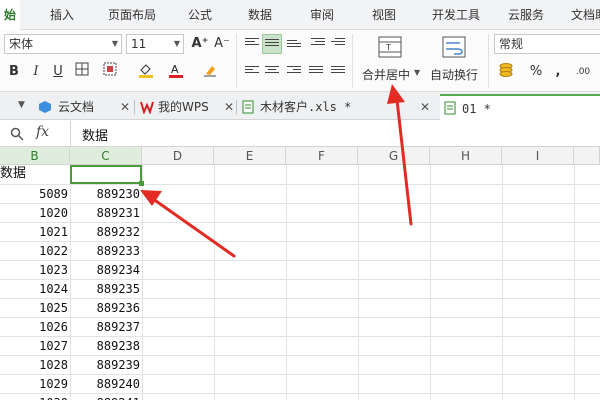 This screenshot has width=600, height=400. I want to click on column-header-f: F, so click(322, 156).